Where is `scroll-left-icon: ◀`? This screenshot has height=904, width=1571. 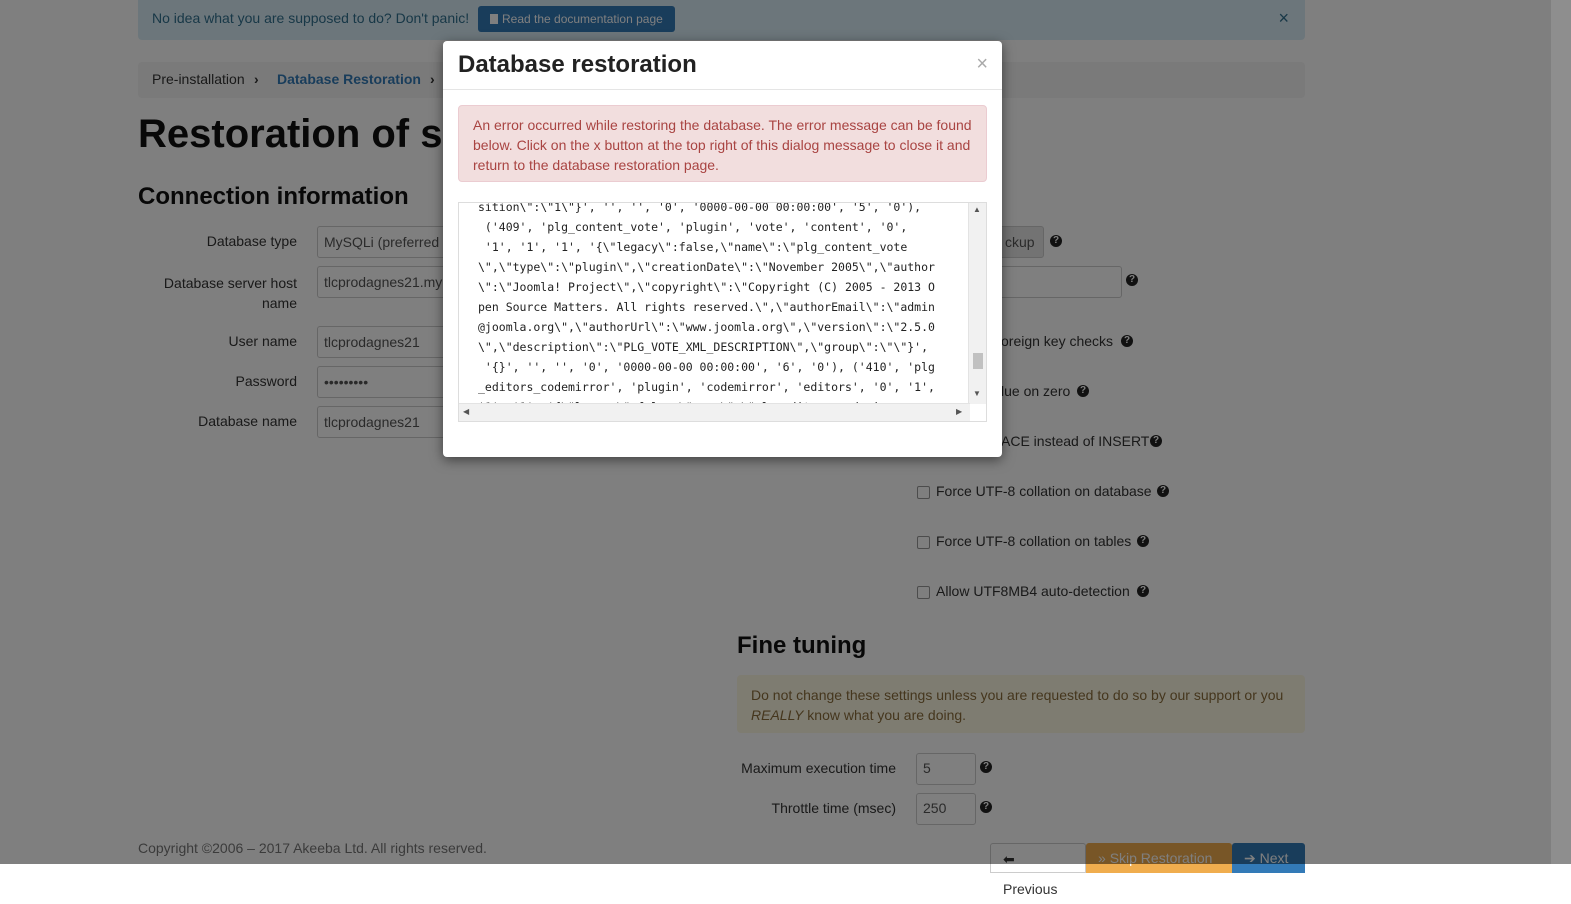
scroll-left-icon: ◀ is located at coordinates (466, 411).